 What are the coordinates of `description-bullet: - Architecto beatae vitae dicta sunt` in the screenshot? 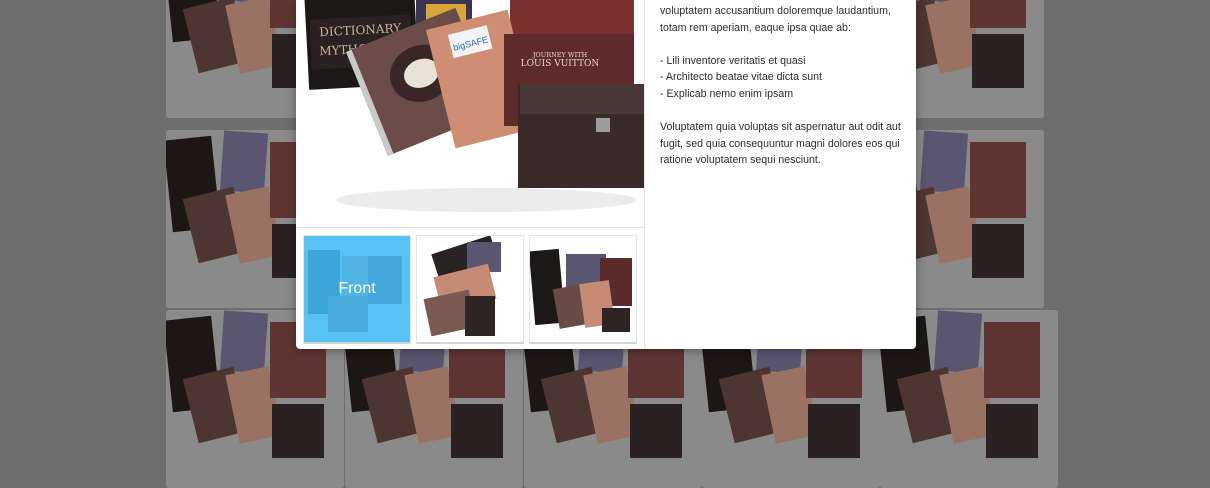 It's located at (741, 77).